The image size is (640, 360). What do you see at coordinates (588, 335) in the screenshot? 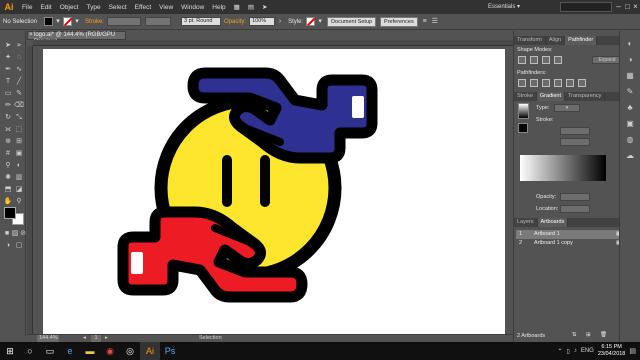
I see `new-artboard-icon: ⊞` at bounding box center [588, 335].